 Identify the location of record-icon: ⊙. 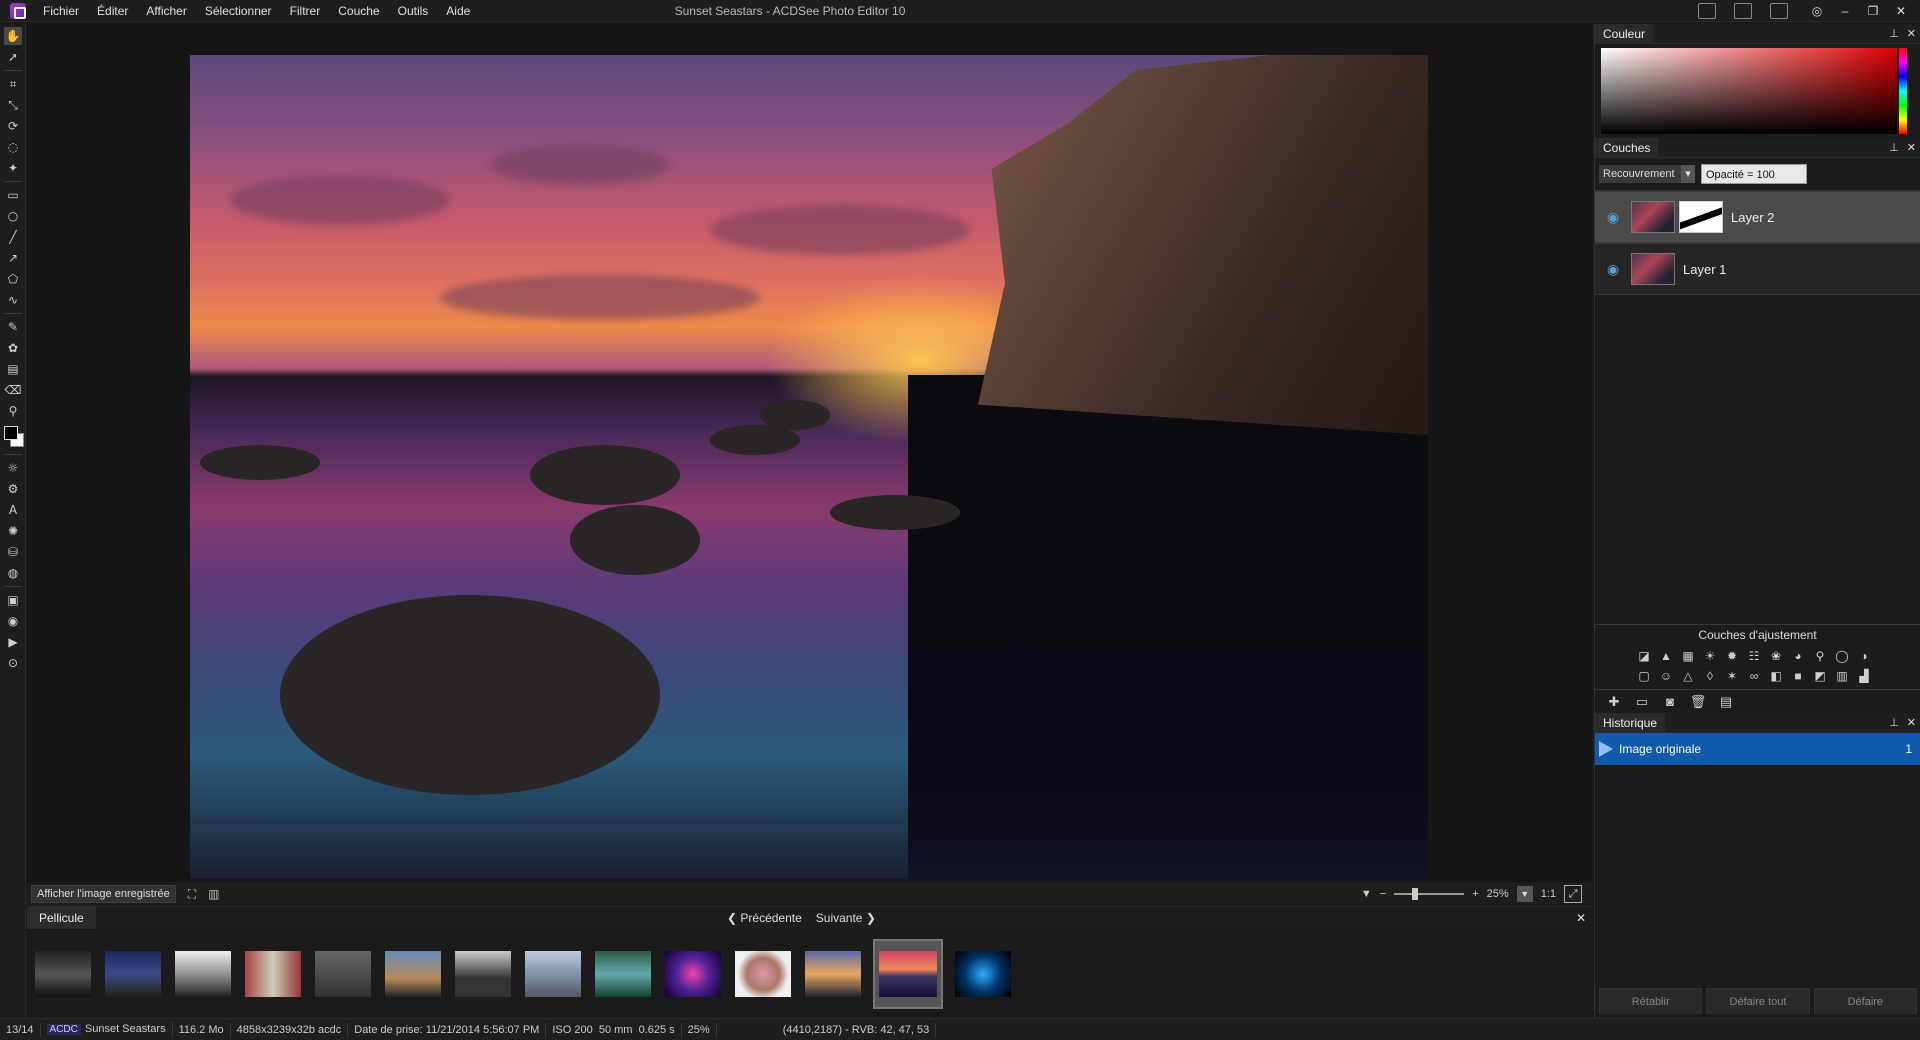
(13, 663).